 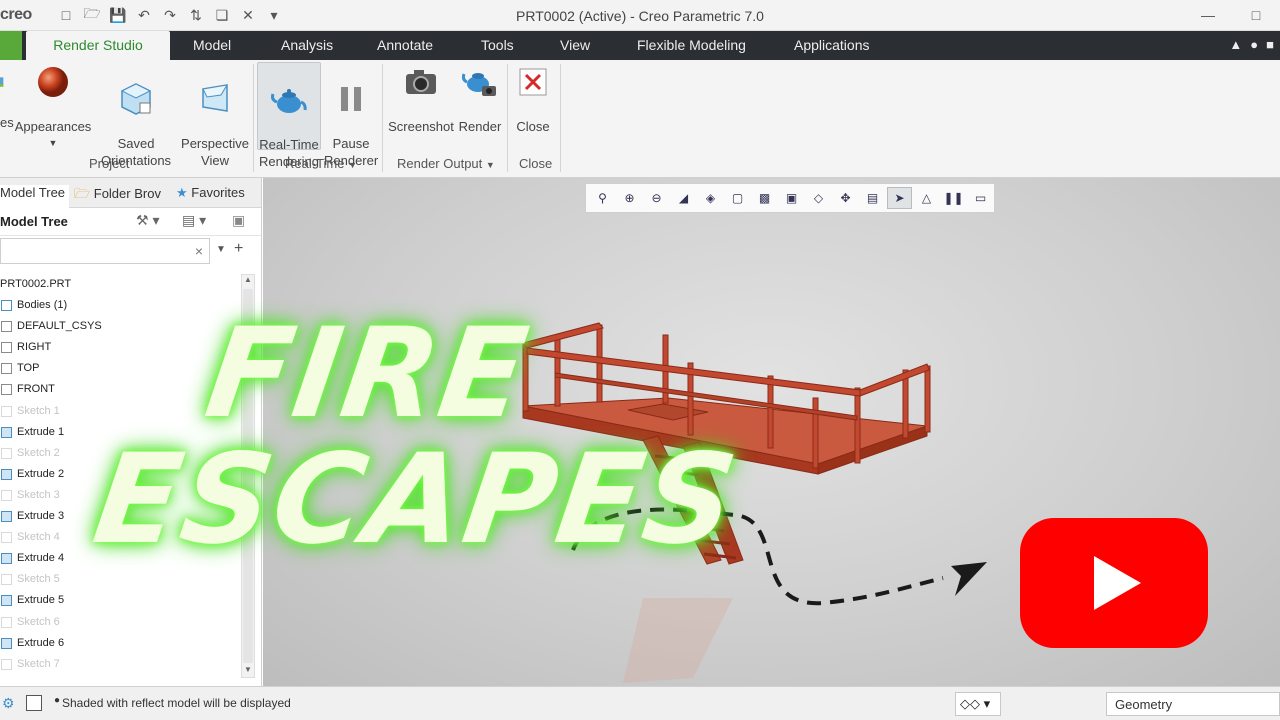 I want to click on tab-model-tree: Model Tree, so click(x=35, y=196).